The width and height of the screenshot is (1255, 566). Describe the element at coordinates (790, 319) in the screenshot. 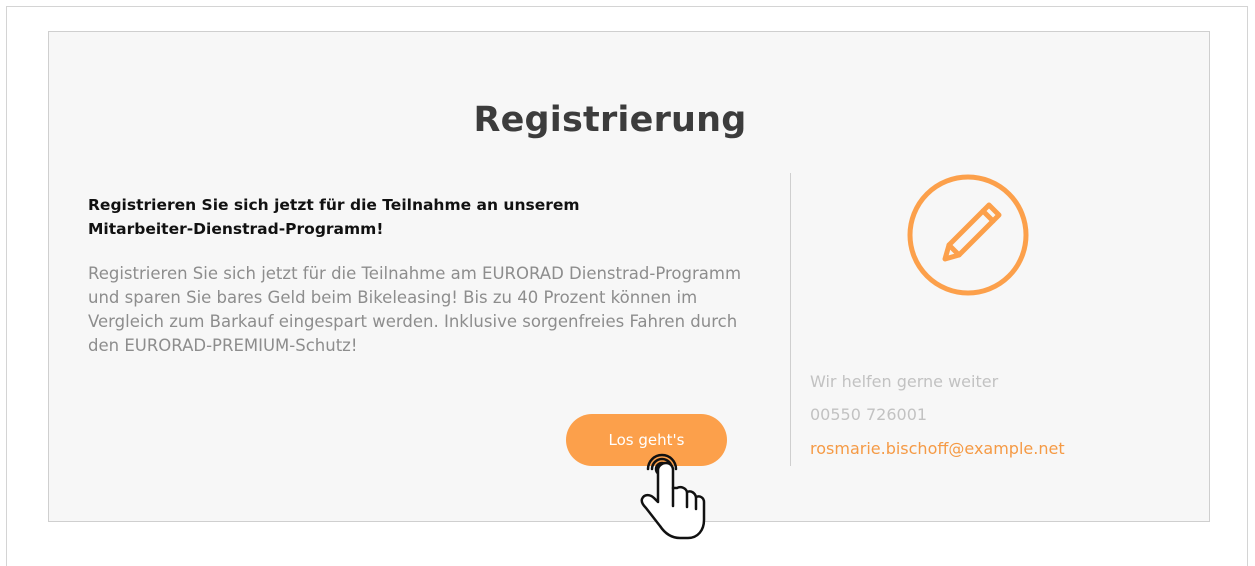

I see `column-divider` at that location.